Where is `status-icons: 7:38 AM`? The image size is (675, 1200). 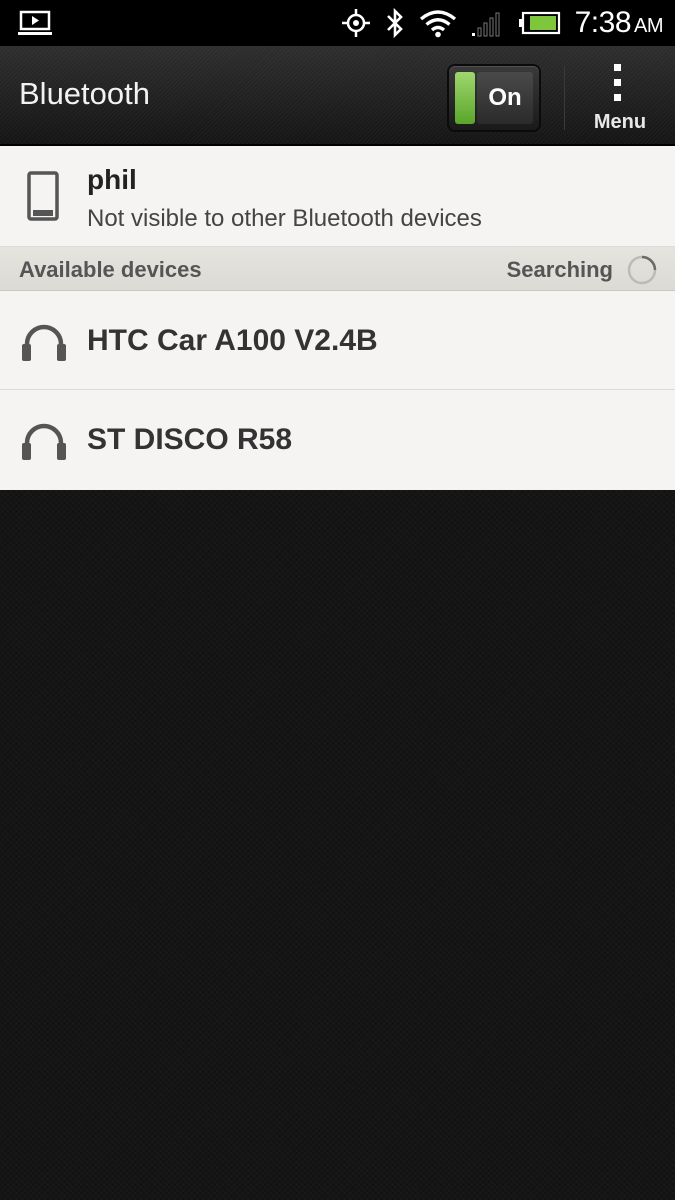
status-icons: 7:38 AM is located at coordinates (502, 23).